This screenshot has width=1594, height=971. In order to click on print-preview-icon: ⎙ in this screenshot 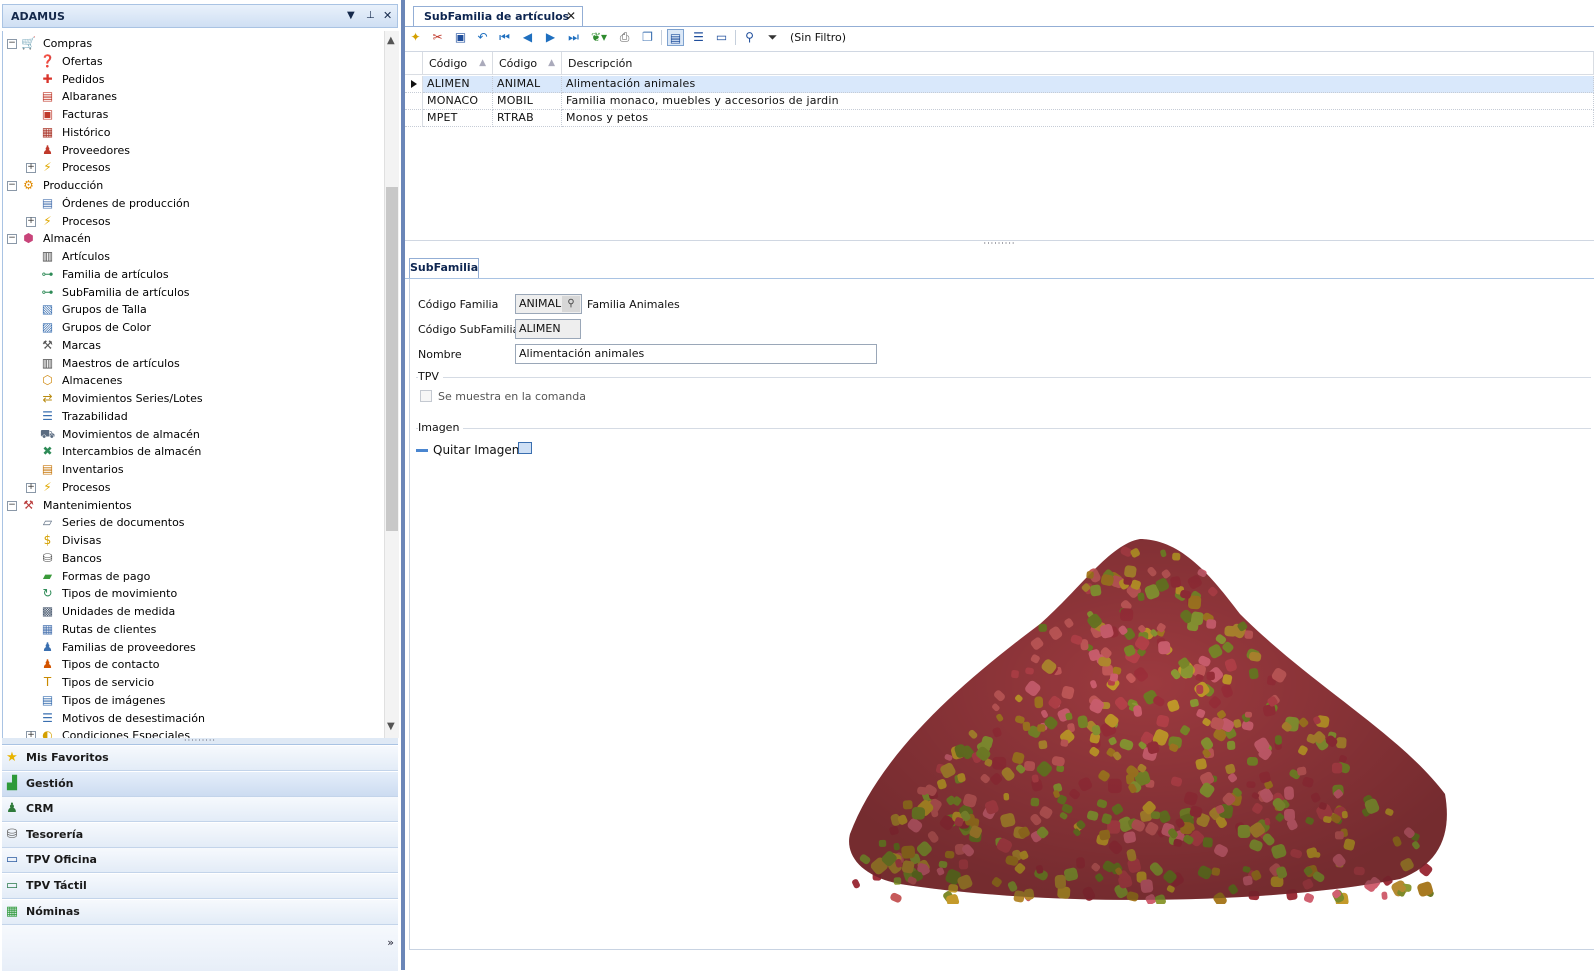, I will do `click(624, 37)`.